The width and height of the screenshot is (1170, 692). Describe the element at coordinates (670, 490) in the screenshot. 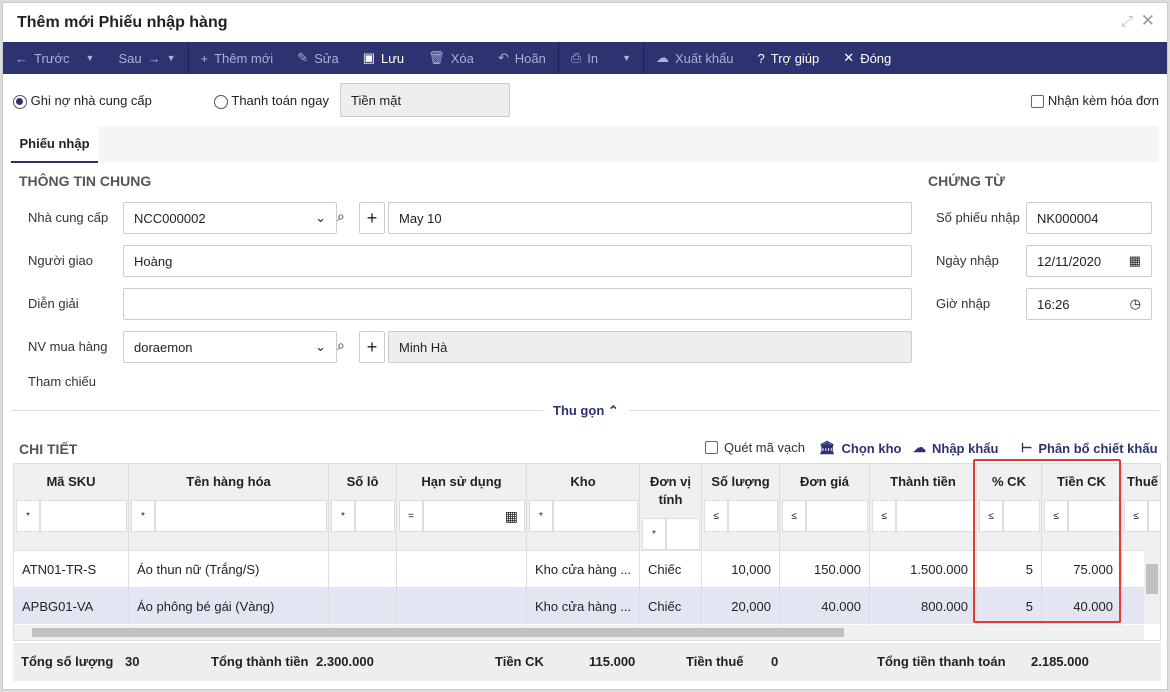

I see `column-header: Đơn vị tính` at that location.